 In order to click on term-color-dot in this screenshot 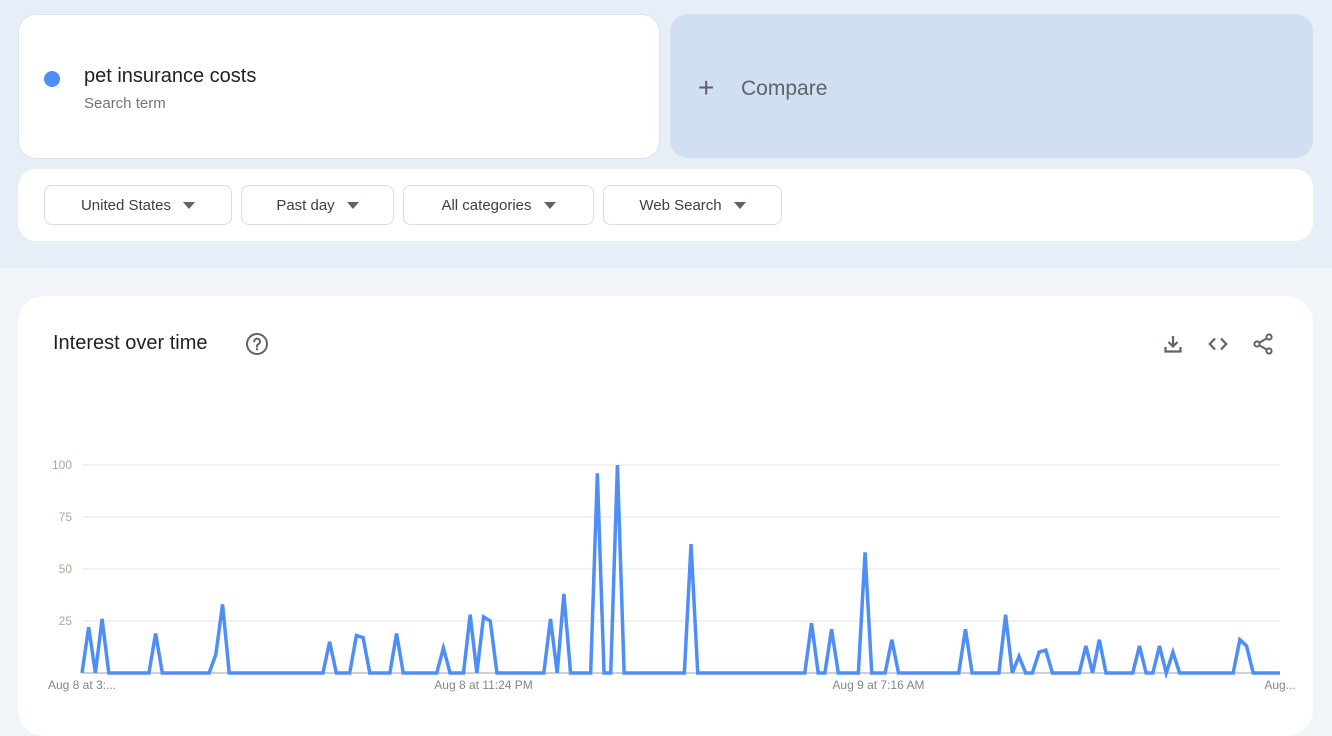, I will do `click(52, 79)`.